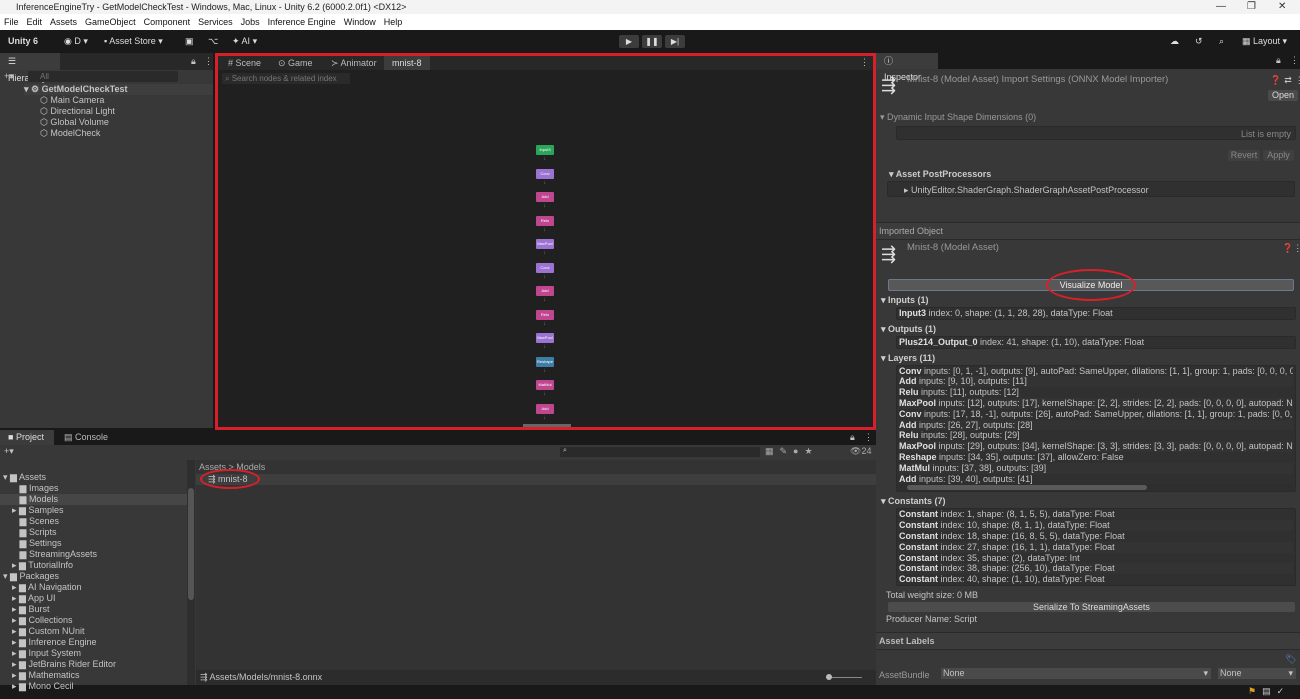  What do you see at coordinates (545, 150) in the screenshot?
I see `graph-node-input3: Input3` at bounding box center [545, 150].